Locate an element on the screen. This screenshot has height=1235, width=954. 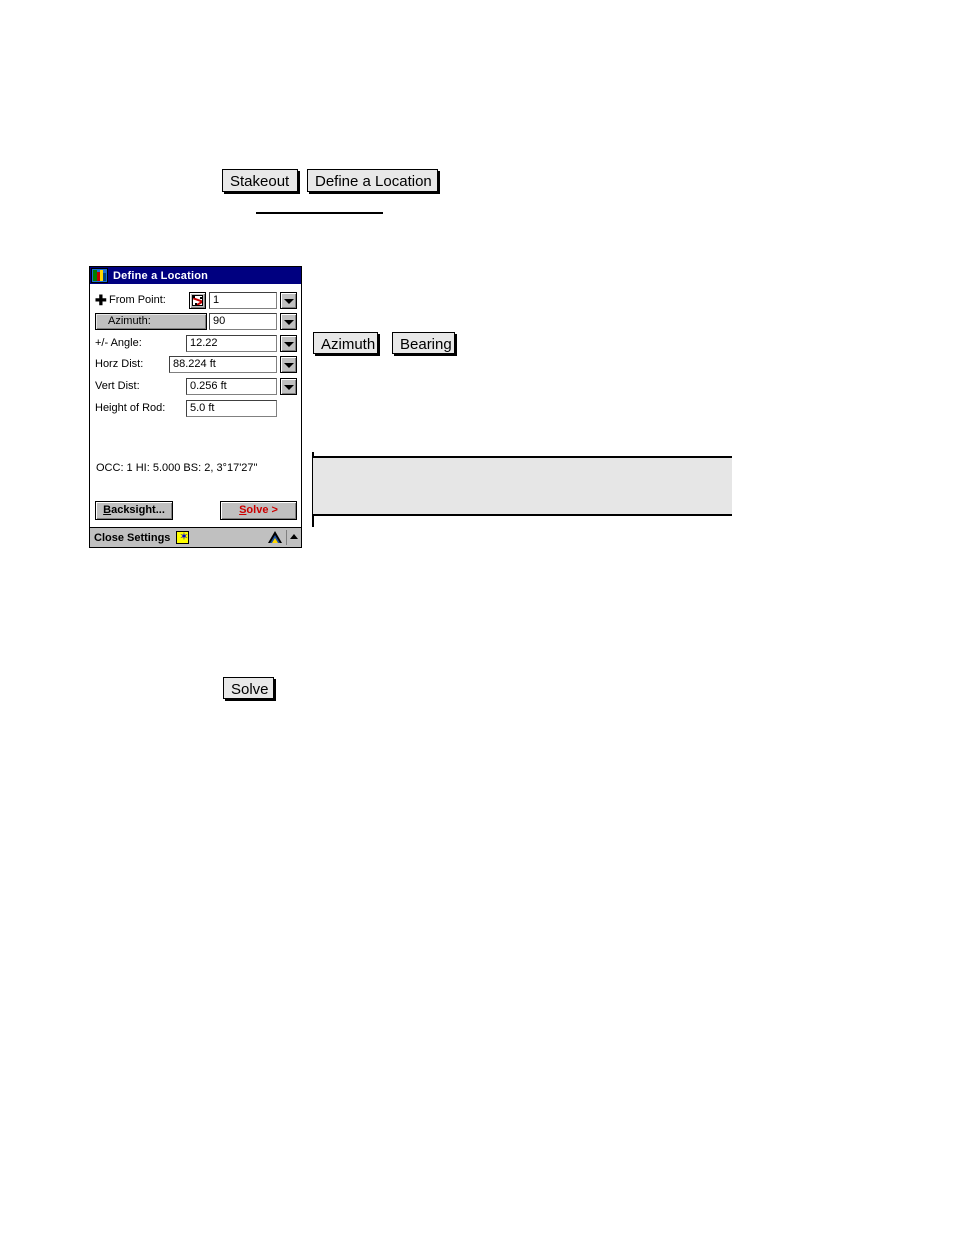
horz-dist-label: Horz Dist: is located at coordinates (119, 364).